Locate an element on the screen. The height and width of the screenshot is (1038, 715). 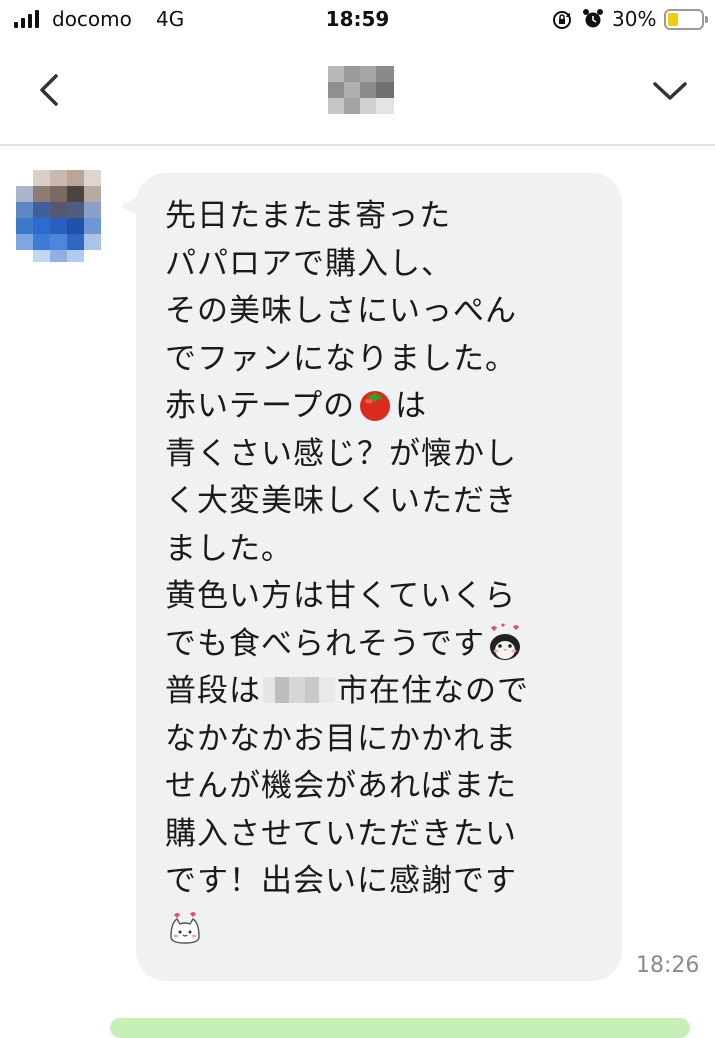
message-line: ました。 is located at coordinates (229, 548).